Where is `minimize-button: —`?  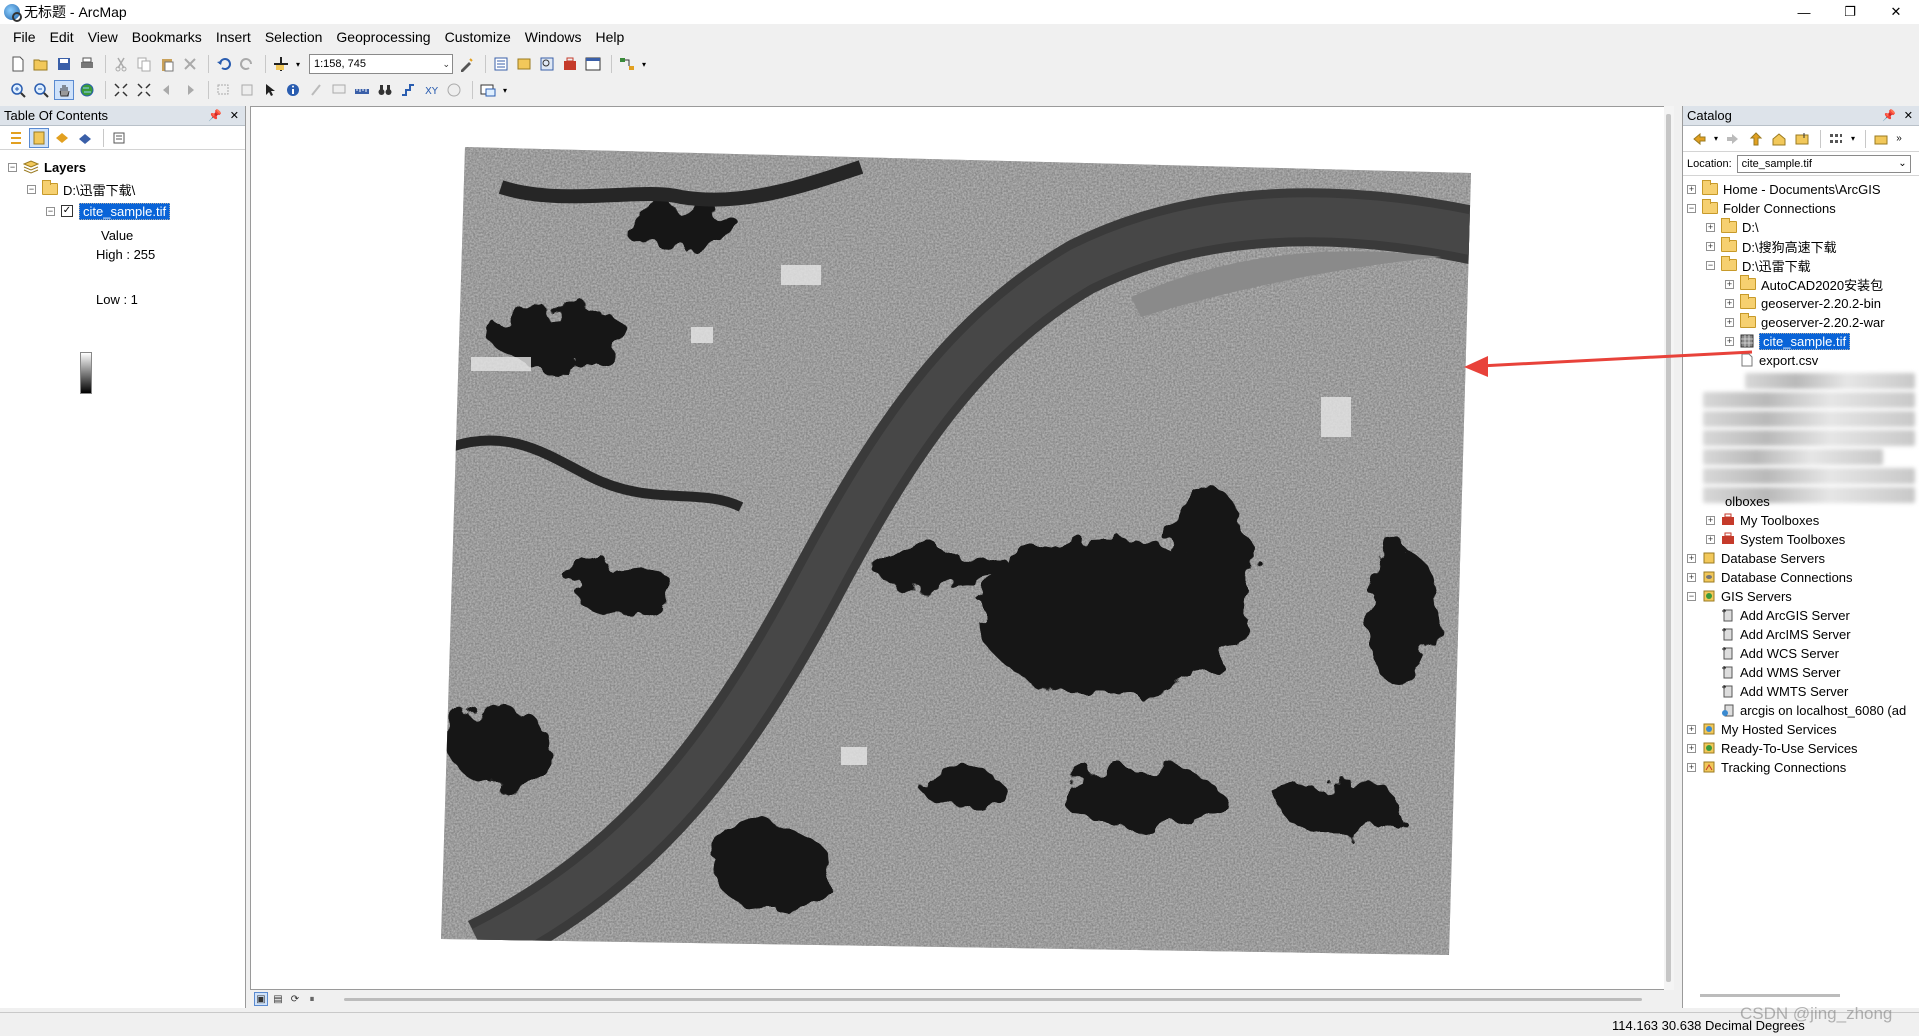
minimize-button: — is located at coordinates (1804, 12).